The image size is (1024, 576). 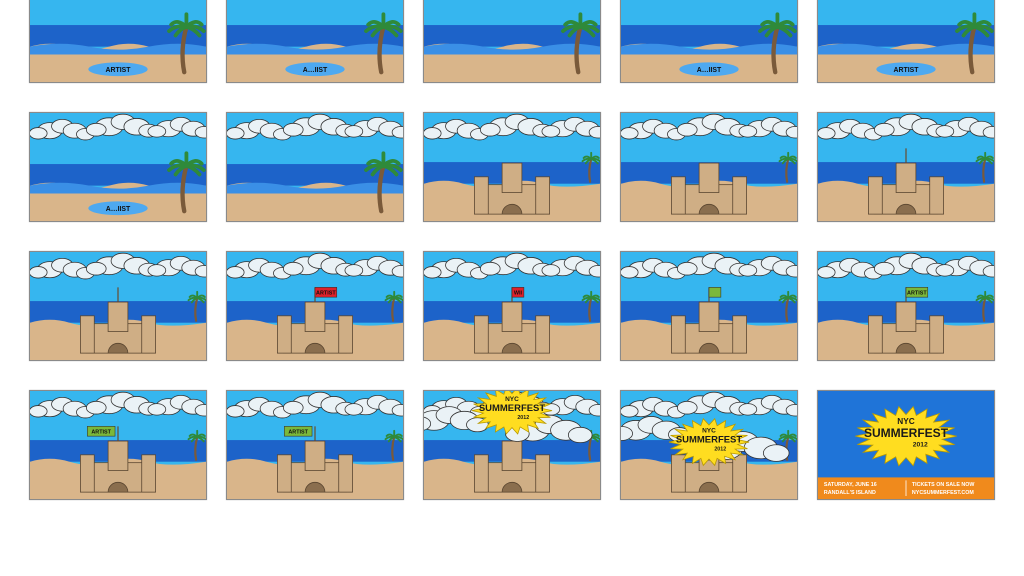 I want to click on storyboard-frame-2: A…IIST, so click(x=315, y=41).